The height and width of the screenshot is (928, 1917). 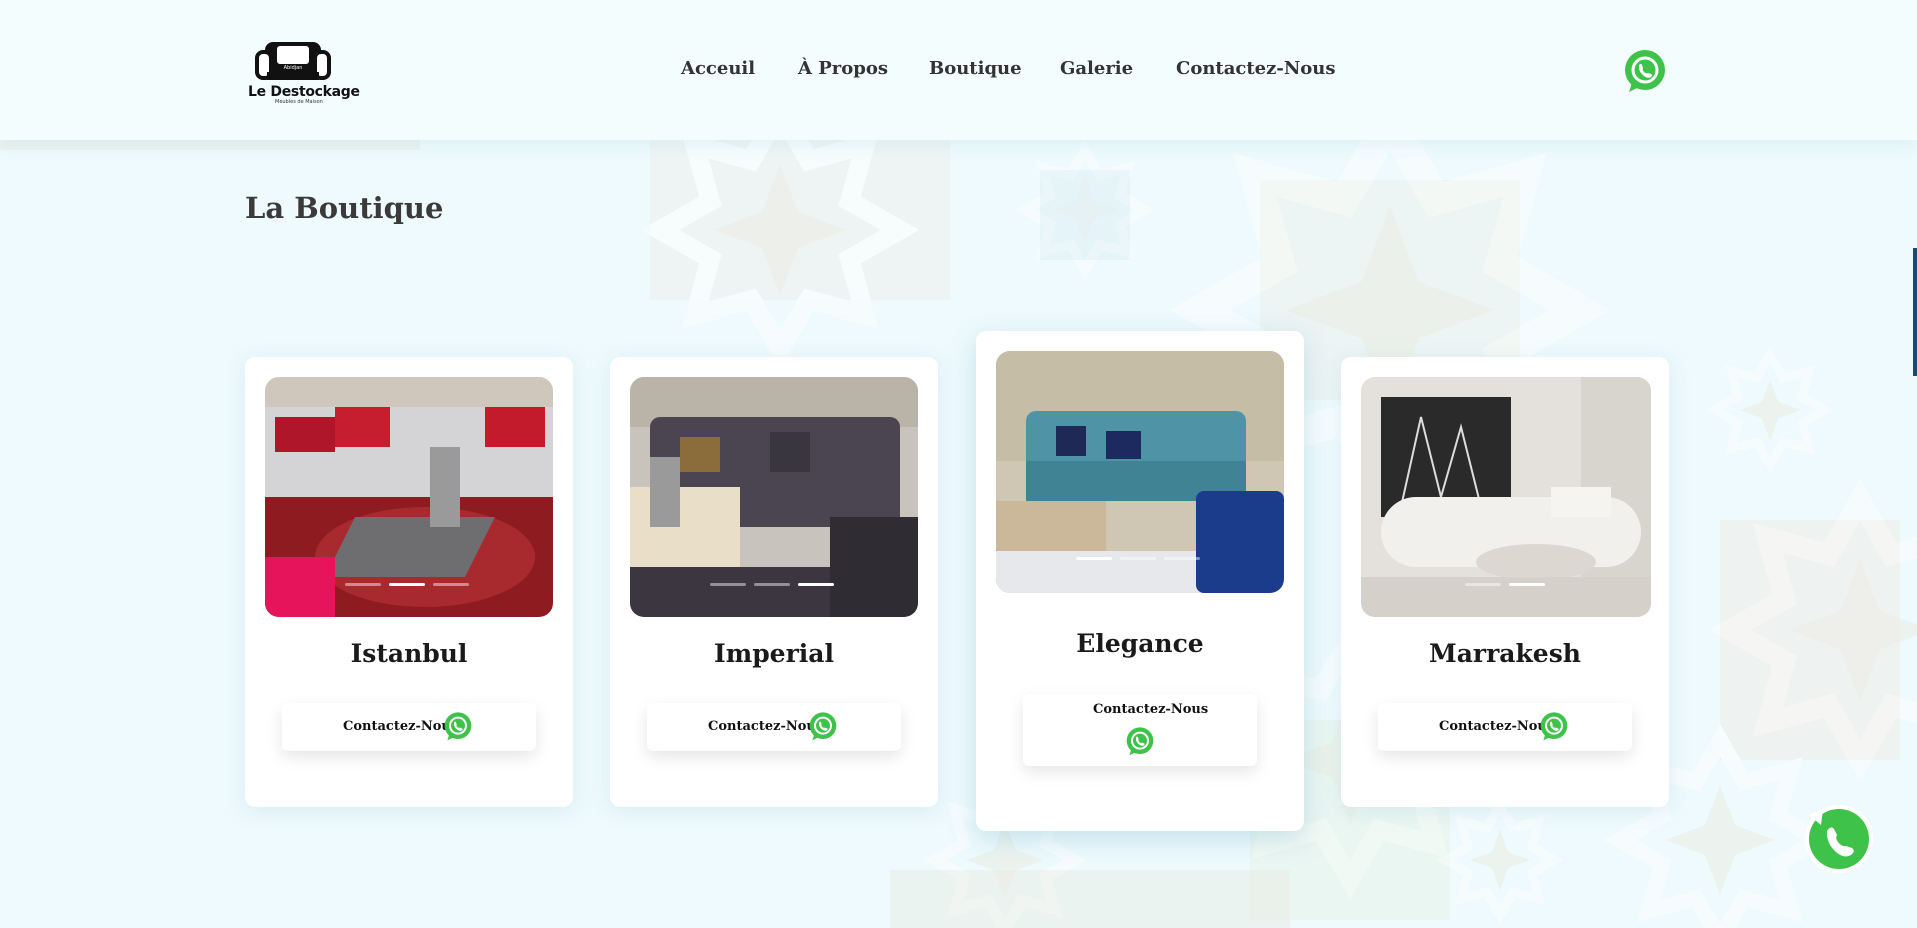 What do you see at coordinates (1506, 497) in the screenshot?
I see `product-image-marrakesh` at bounding box center [1506, 497].